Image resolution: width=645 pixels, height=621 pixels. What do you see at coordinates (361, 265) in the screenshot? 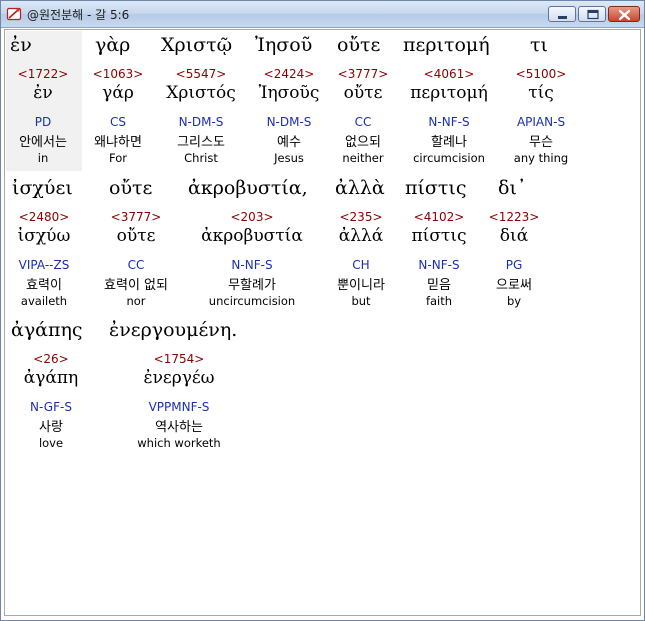
I see `morphology-code: CH` at bounding box center [361, 265].